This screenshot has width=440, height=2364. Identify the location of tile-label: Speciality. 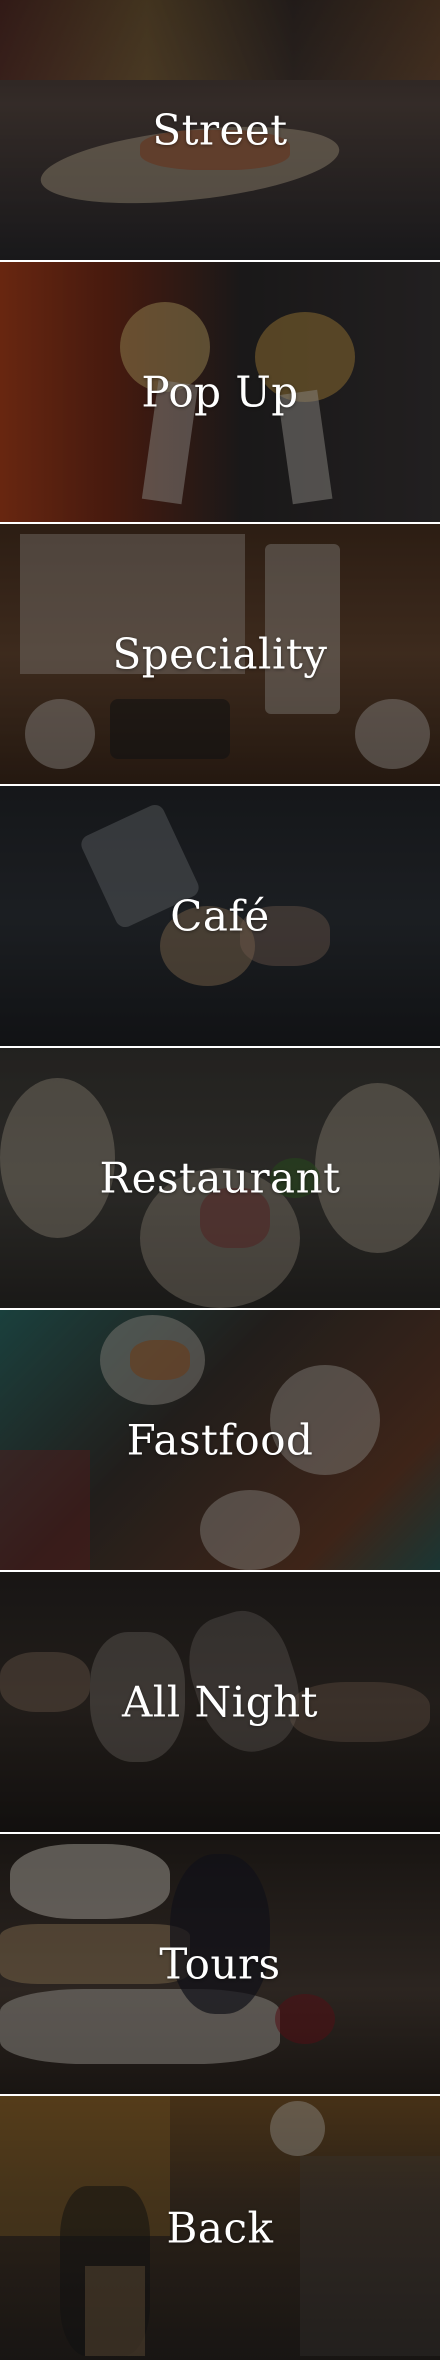
(220, 654).